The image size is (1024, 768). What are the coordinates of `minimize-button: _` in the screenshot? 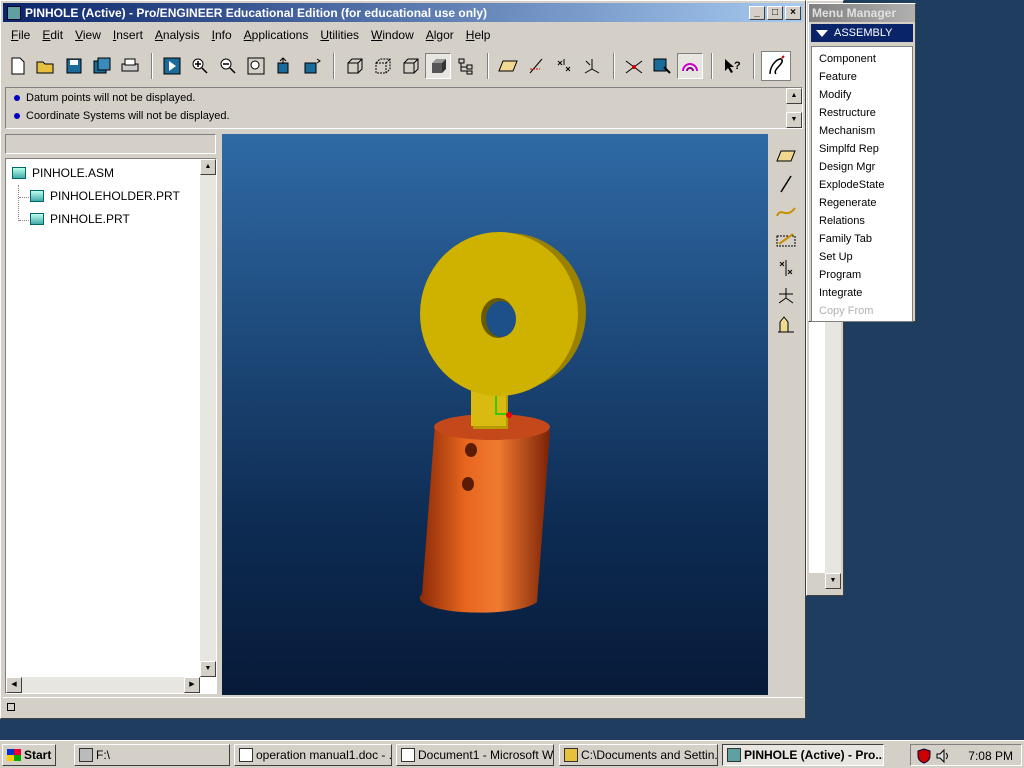 It's located at (757, 12).